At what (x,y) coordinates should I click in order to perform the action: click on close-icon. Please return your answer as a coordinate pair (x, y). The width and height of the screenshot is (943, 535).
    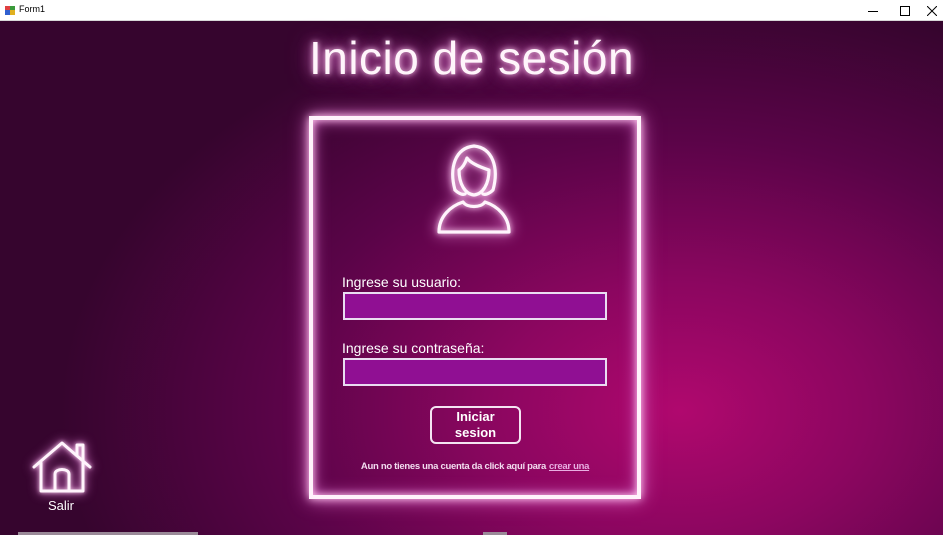
    Looking at the image, I should click on (931, 10).